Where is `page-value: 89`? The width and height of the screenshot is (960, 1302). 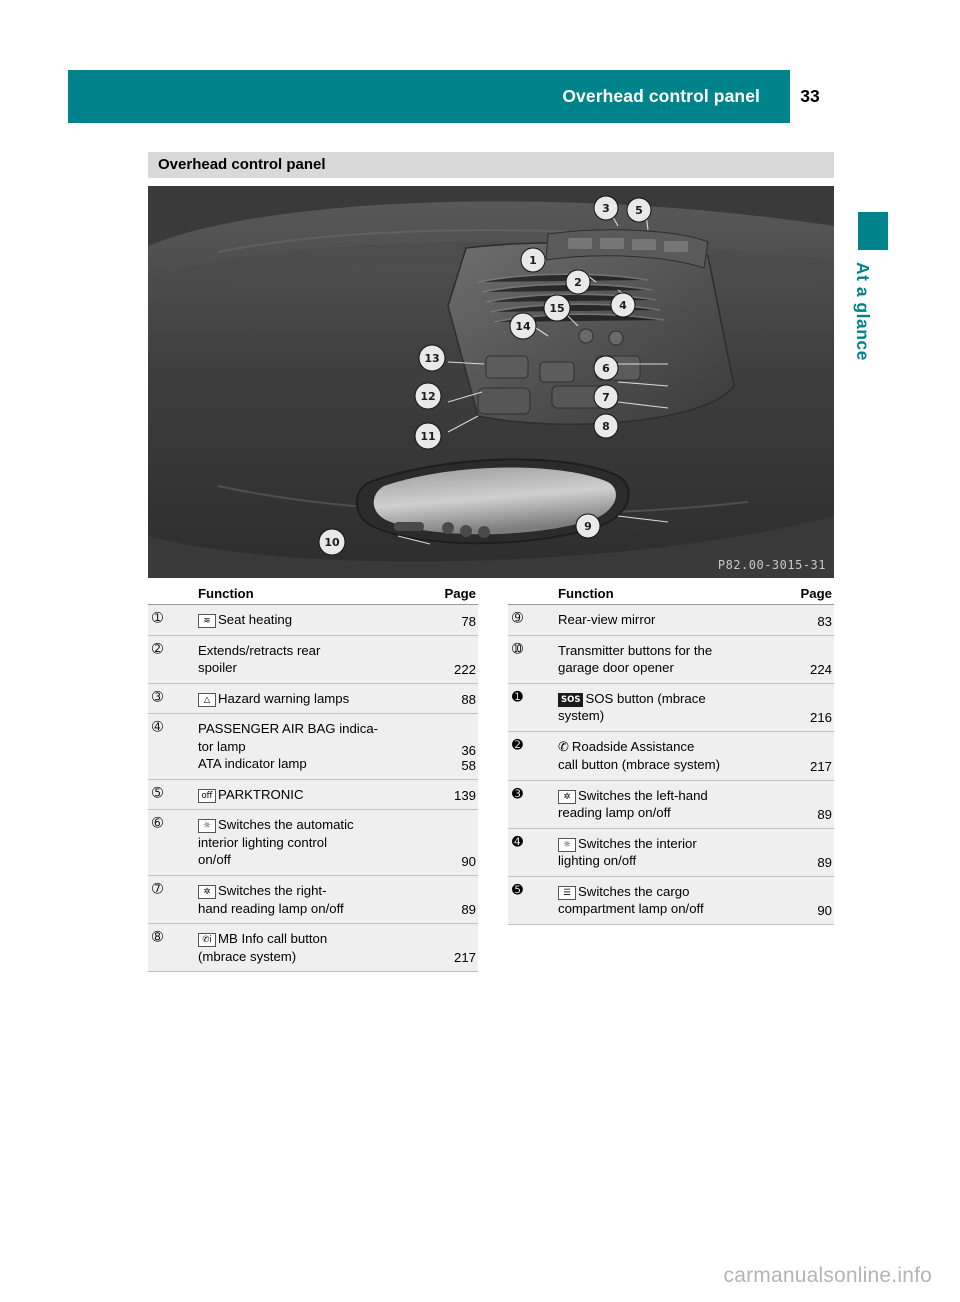
page-value: 89 is located at coordinates (824, 862).